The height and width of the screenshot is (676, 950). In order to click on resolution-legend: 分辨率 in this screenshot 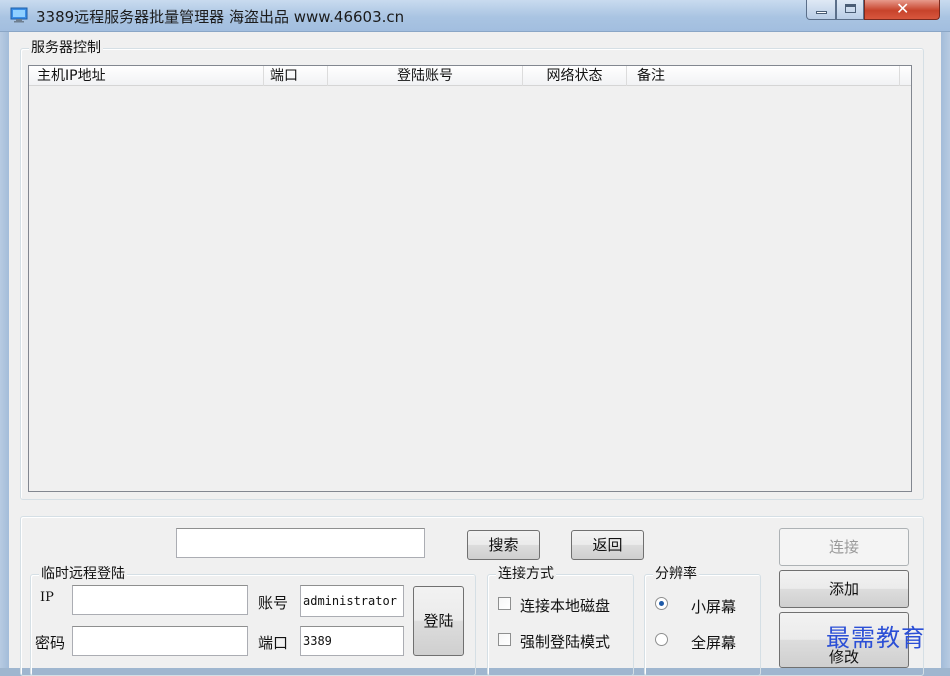, I will do `click(676, 574)`.